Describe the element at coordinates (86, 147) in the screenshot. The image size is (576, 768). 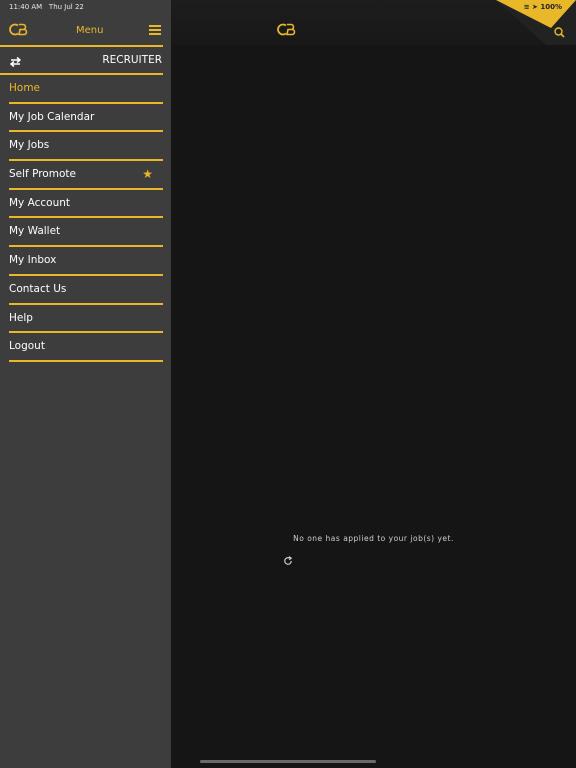
I see `nav-item-my-jobs: My Jobs` at that location.